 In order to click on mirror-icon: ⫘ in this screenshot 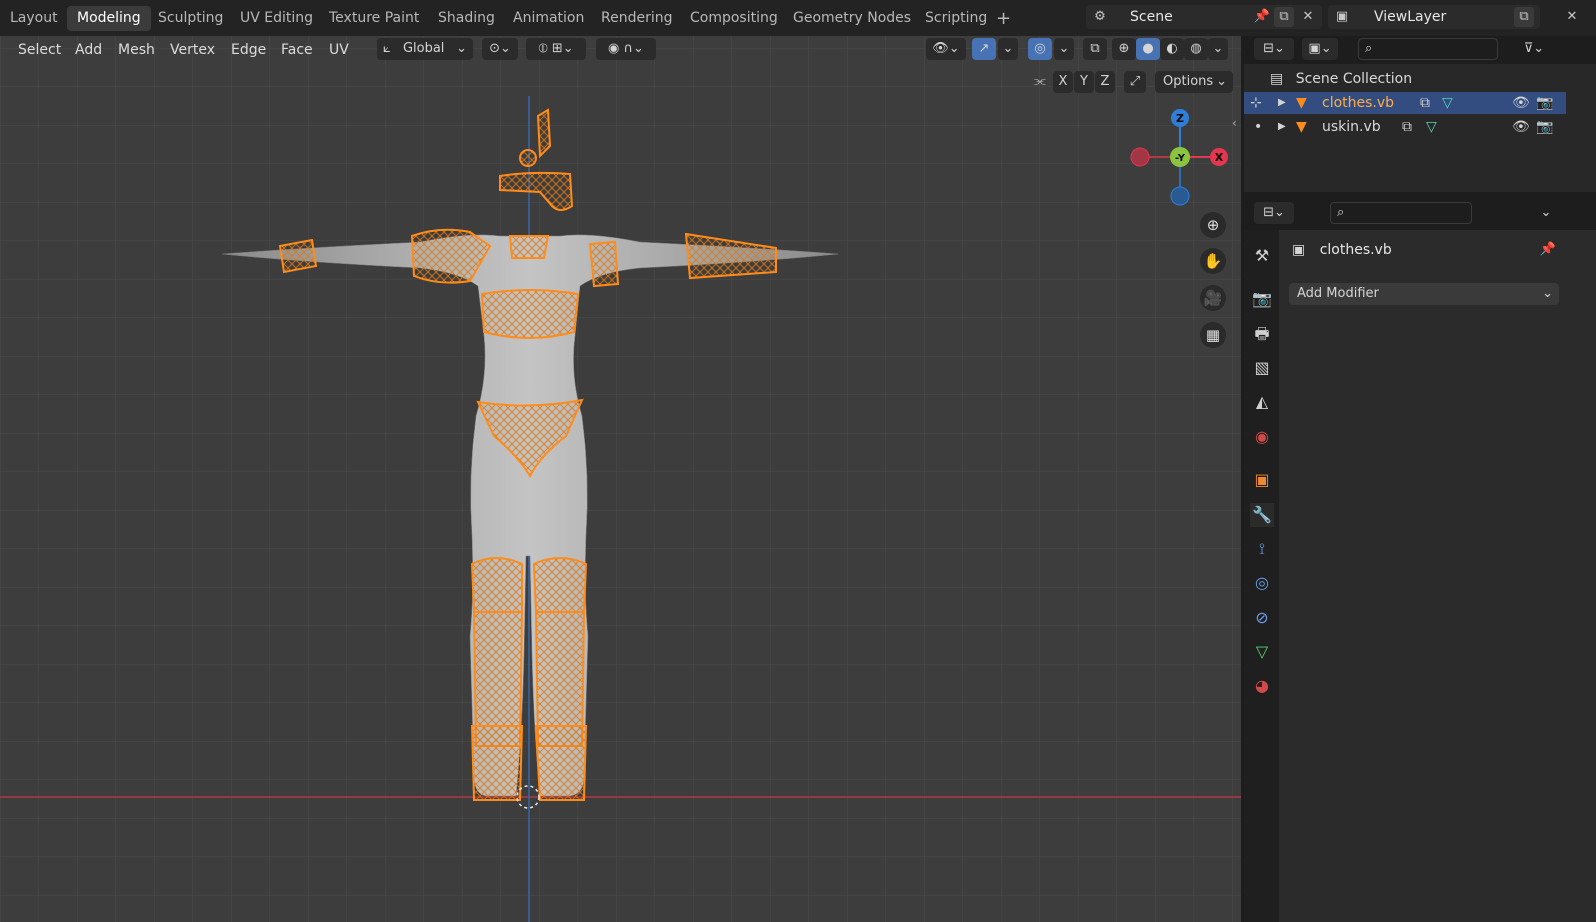, I will do `click(1040, 82)`.